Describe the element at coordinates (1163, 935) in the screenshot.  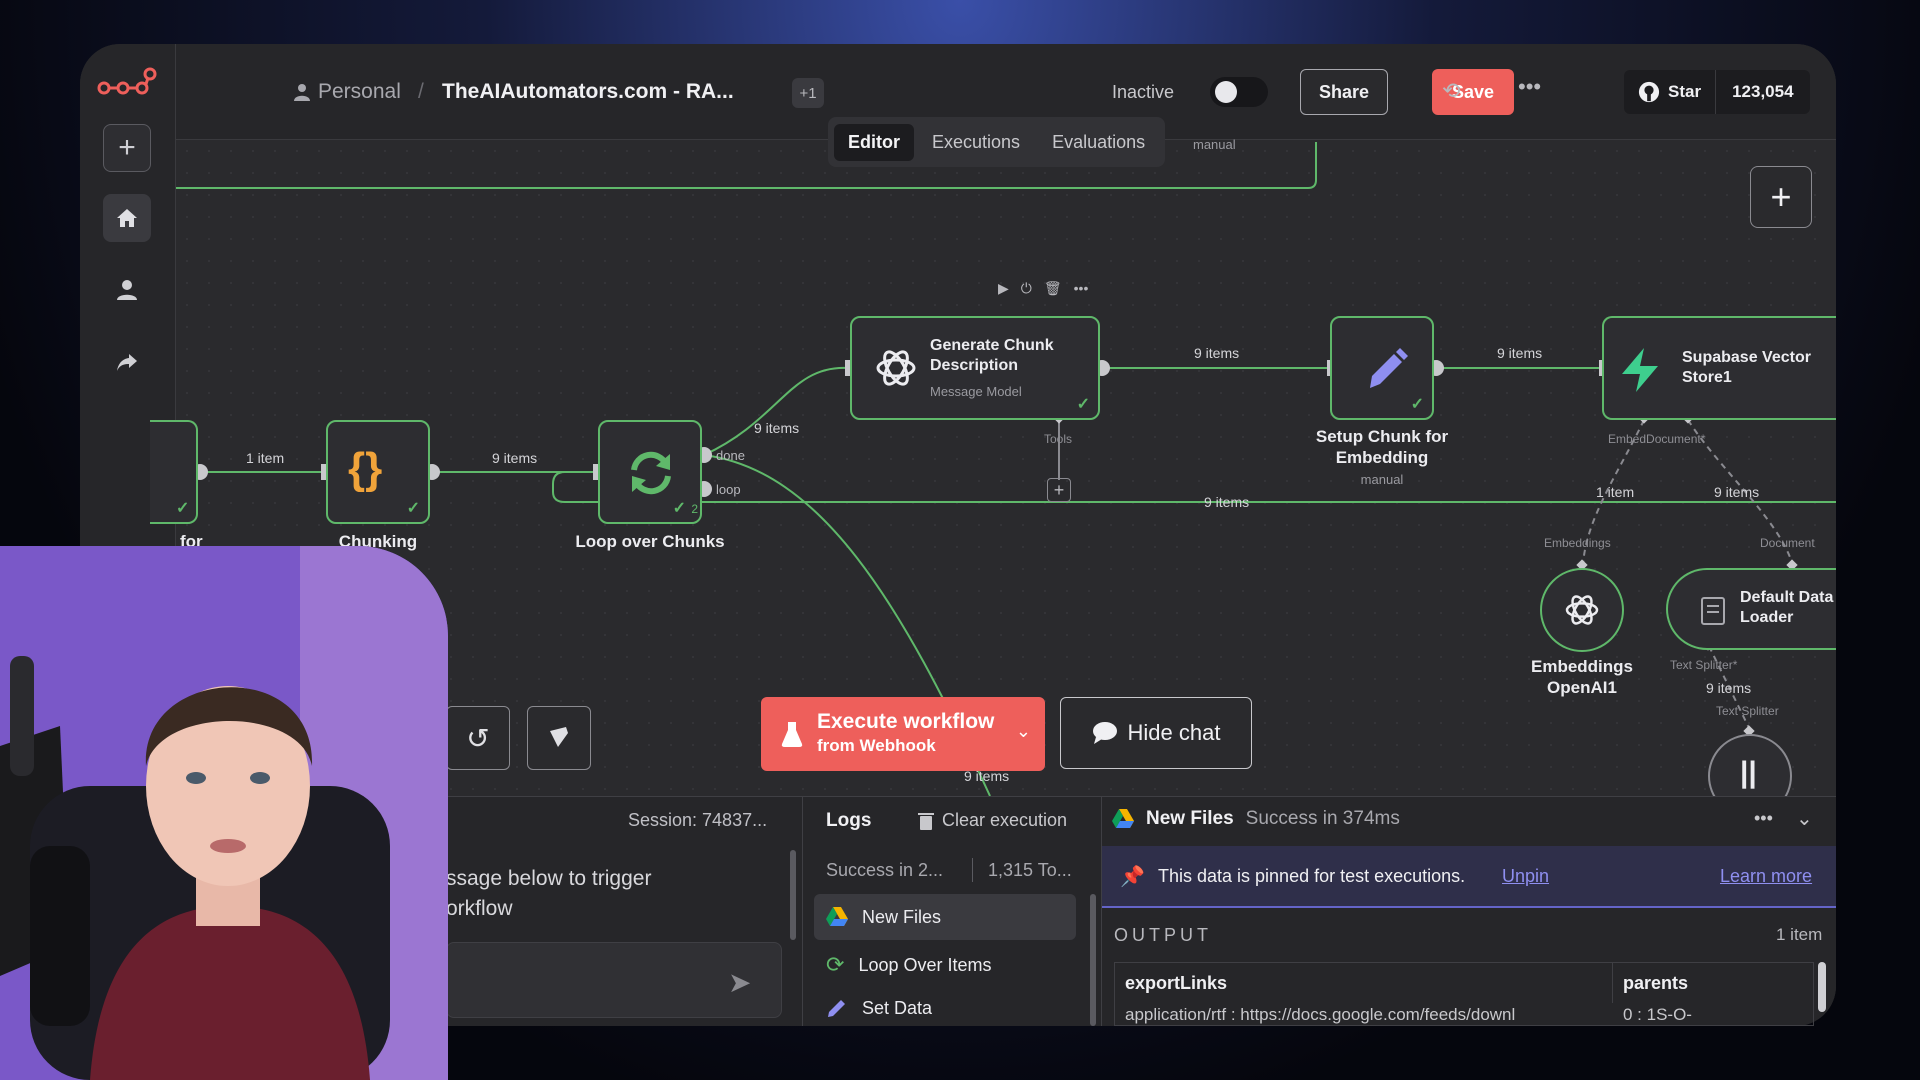
I see `output-label: OUTPUT` at that location.